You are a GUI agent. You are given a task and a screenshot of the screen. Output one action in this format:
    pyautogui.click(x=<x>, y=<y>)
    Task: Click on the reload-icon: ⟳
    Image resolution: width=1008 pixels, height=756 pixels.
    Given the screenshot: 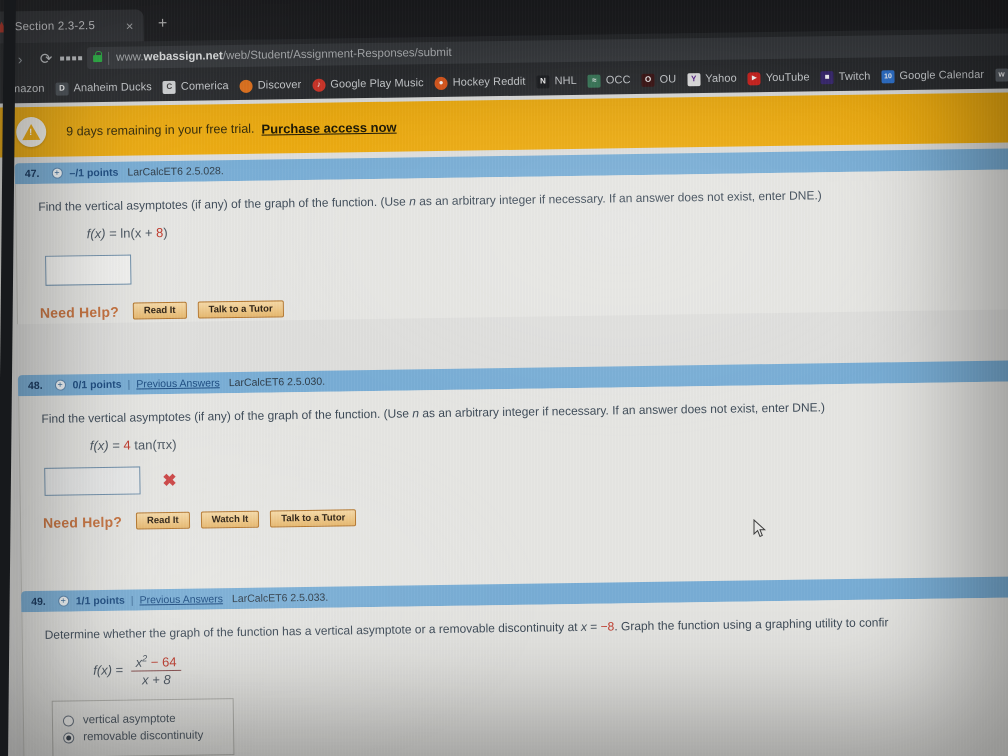 What is the action you would take?
    pyautogui.click(x=46, y=58)
    